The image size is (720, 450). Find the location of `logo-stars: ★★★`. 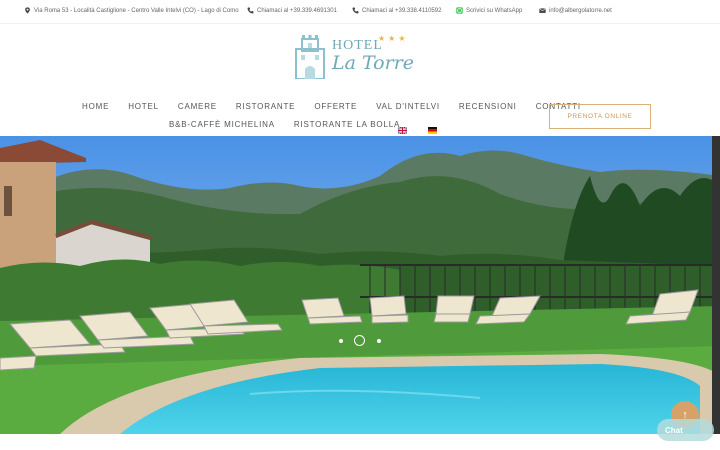

logo-stars: ★★★ is located at coordinates (393, 38).